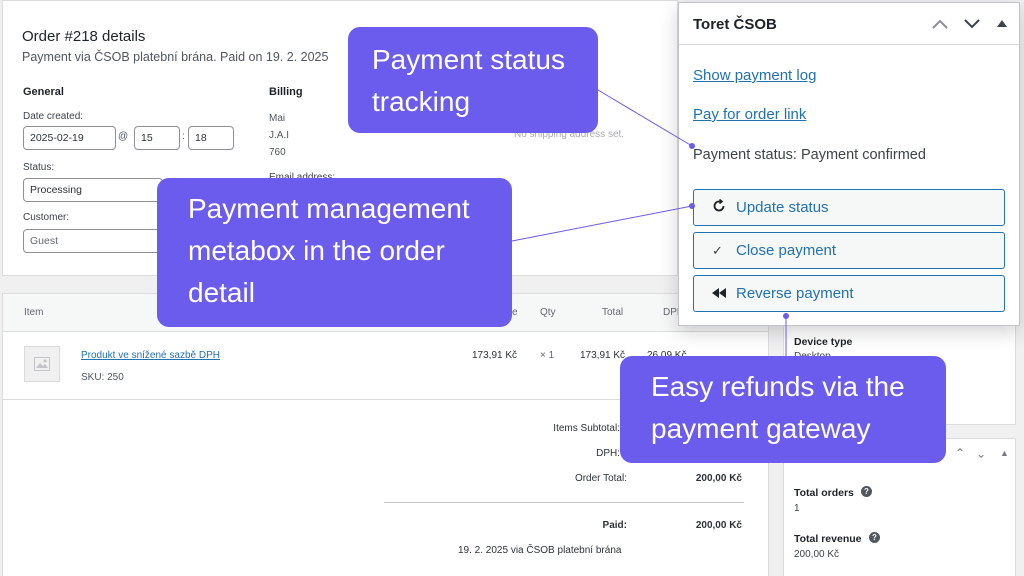 Image resolution: width=1024 pixels, height=576 pixels. What do you see at coordinates (564, 502) in the screenshot?
I see `totals-divider` at bounding box center [564, 502].